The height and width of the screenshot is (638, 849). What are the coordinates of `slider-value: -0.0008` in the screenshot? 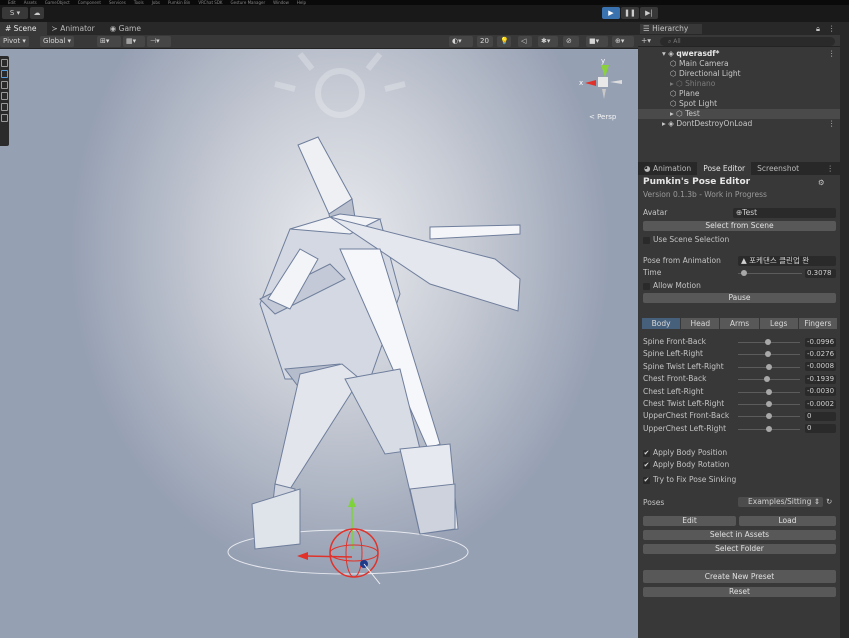 It's located at (820, 367).